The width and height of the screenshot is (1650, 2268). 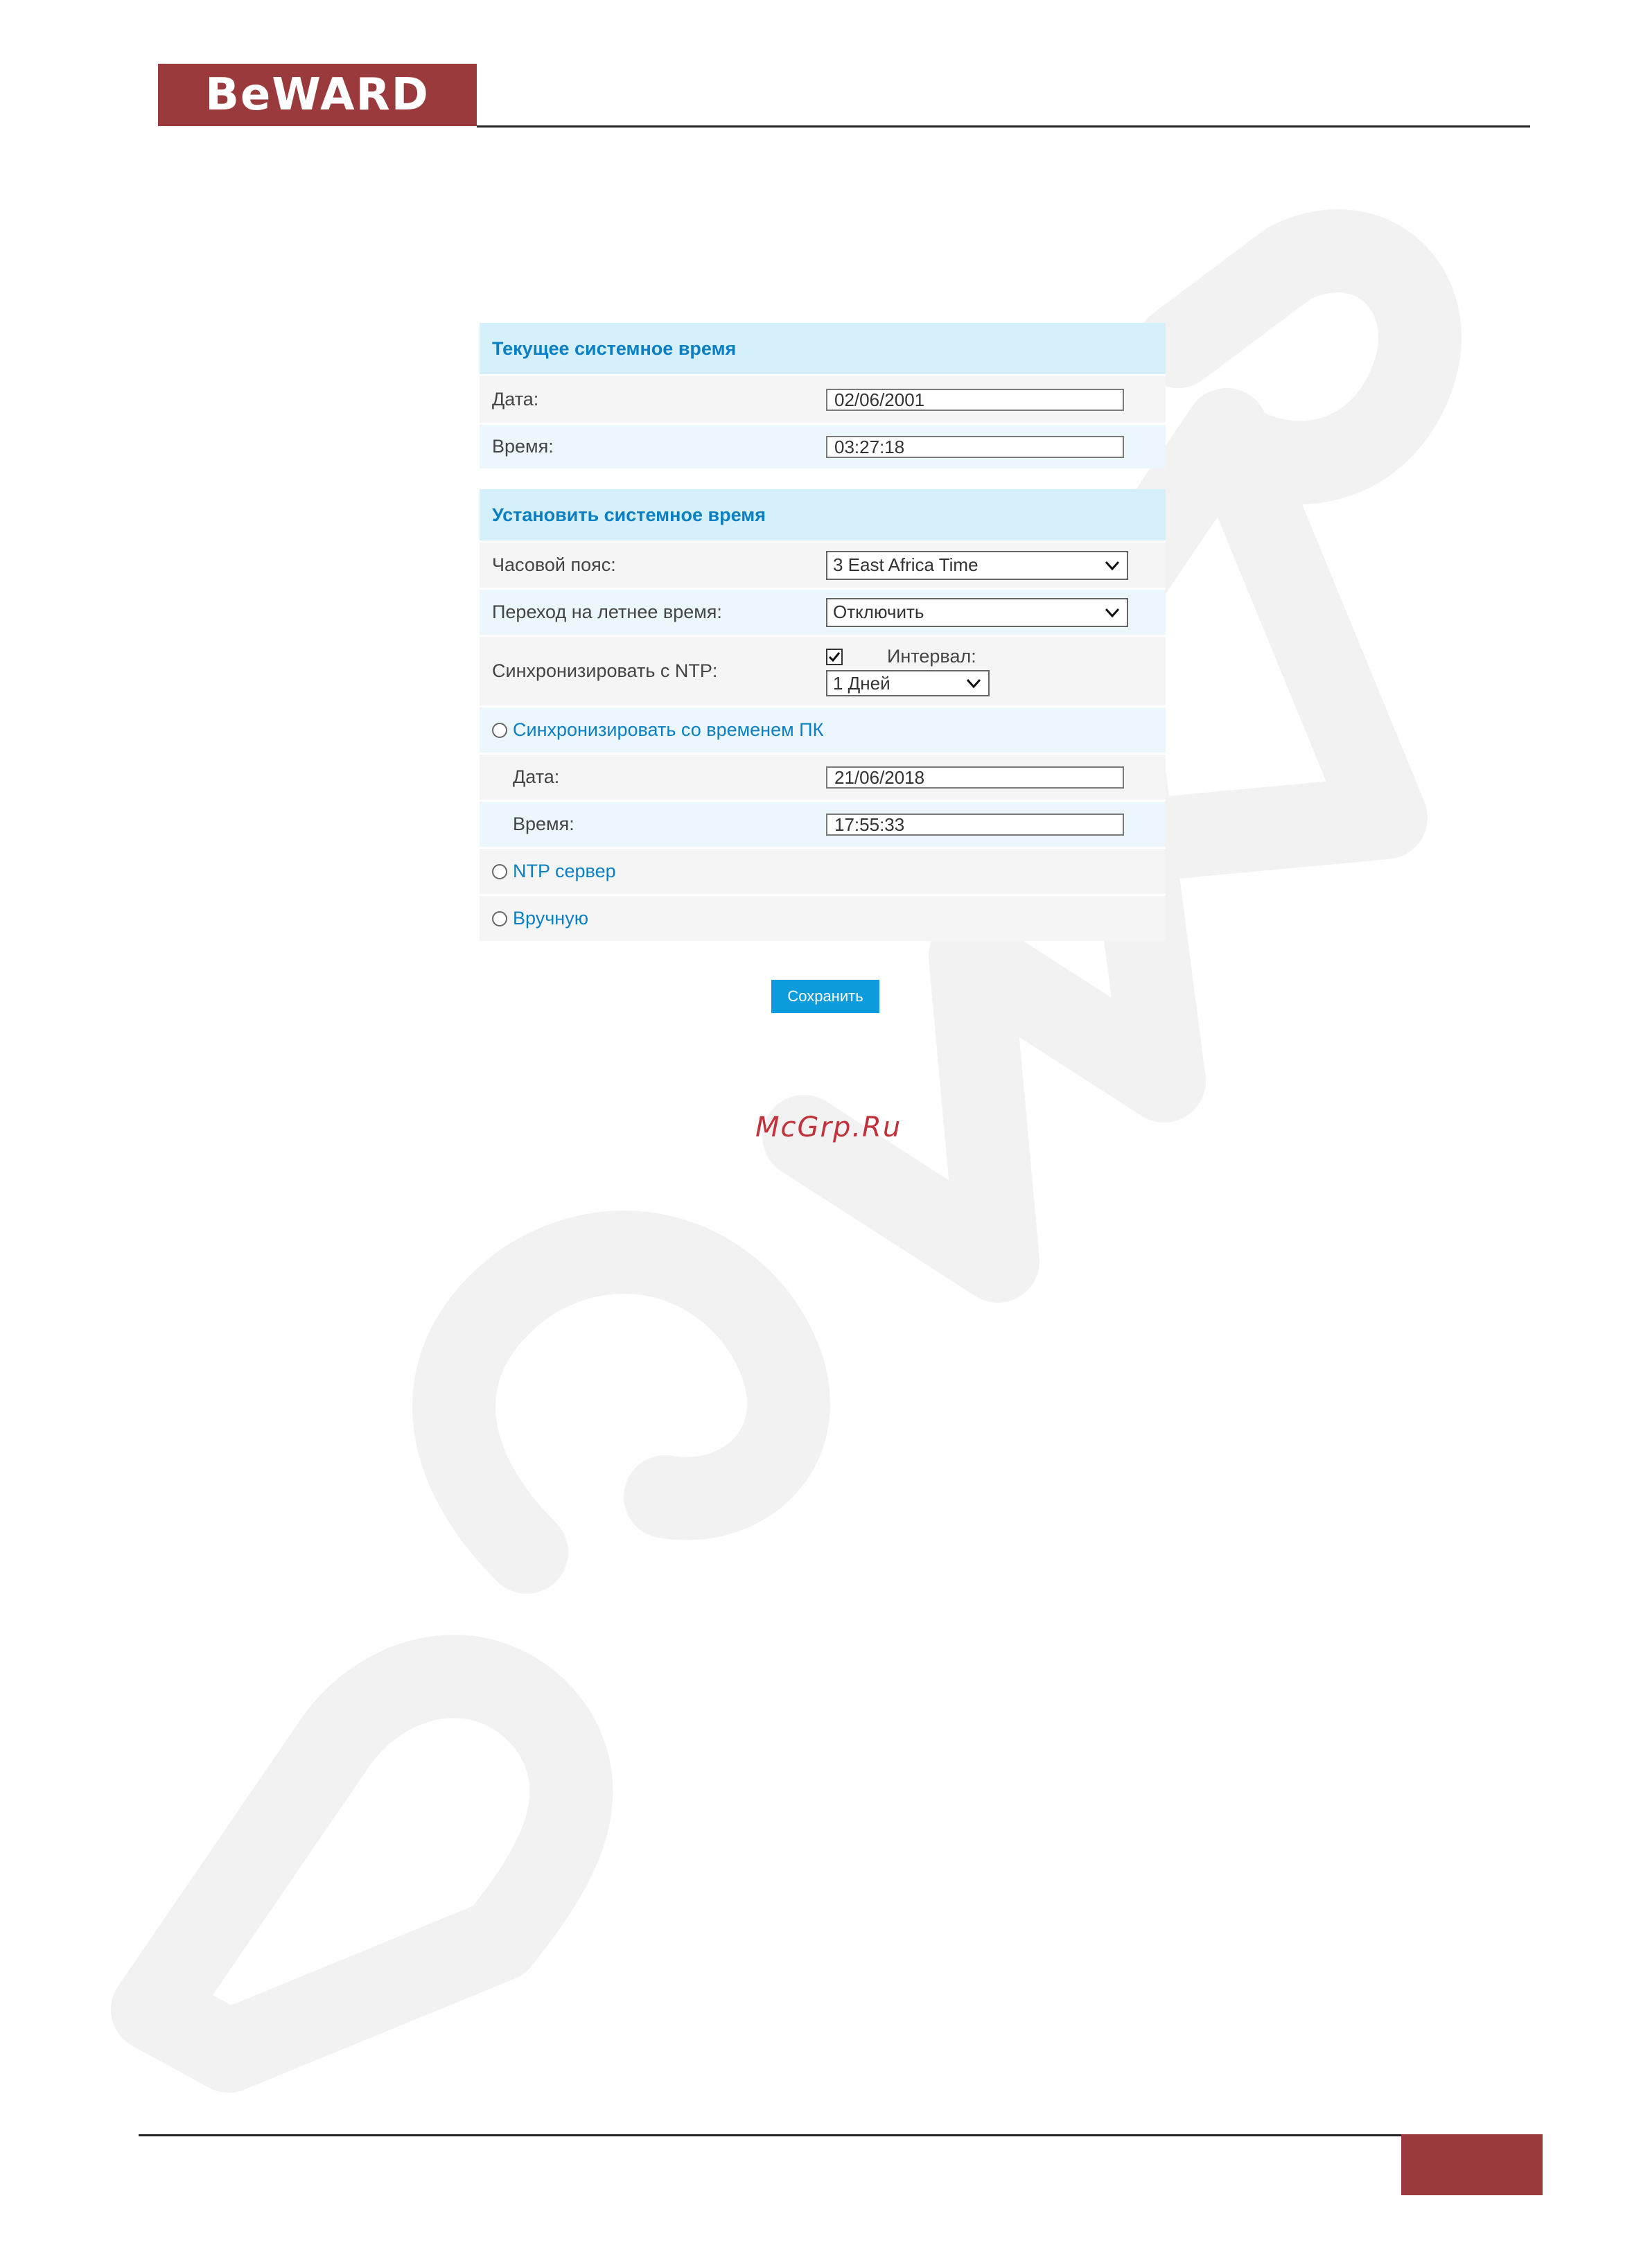 I want to click on timezone-label: Часовой пояс:, so click(x=554, y=564).